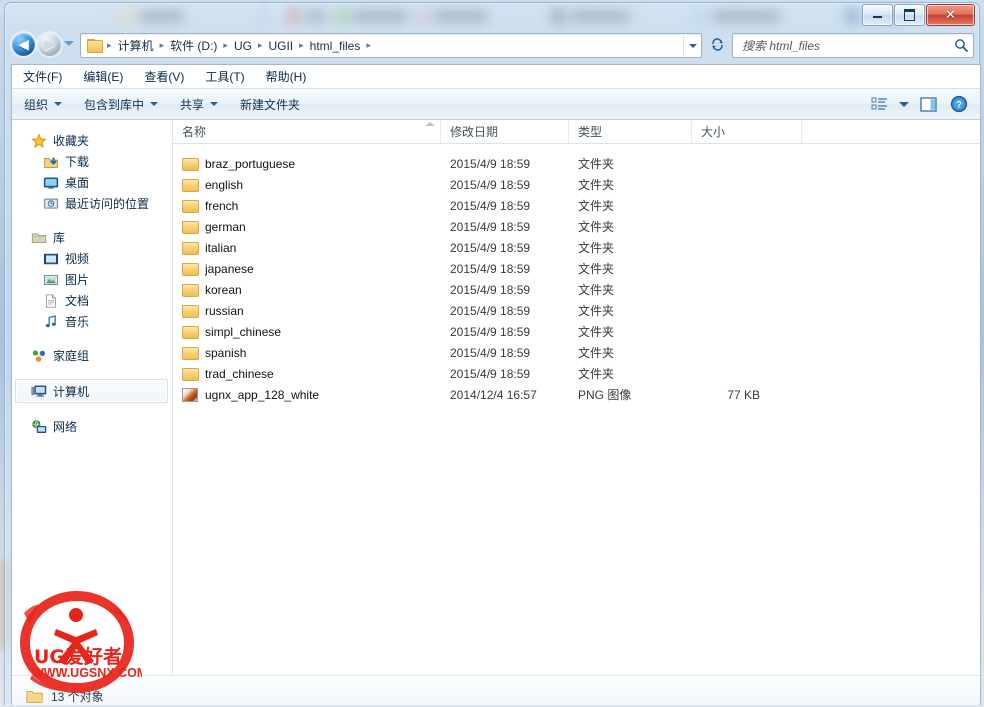  Describe the element at coordinates (46, 76) in the screenshot. I see `menu-item-file: 文件(F)` at that location.